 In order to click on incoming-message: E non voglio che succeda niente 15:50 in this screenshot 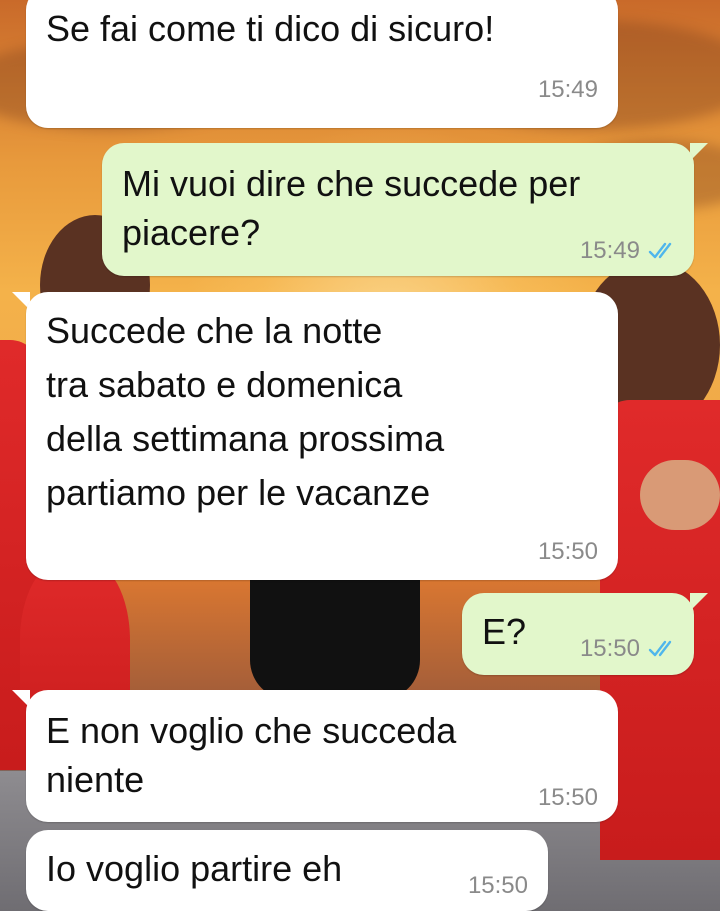, I will do `click(322, 756)`.